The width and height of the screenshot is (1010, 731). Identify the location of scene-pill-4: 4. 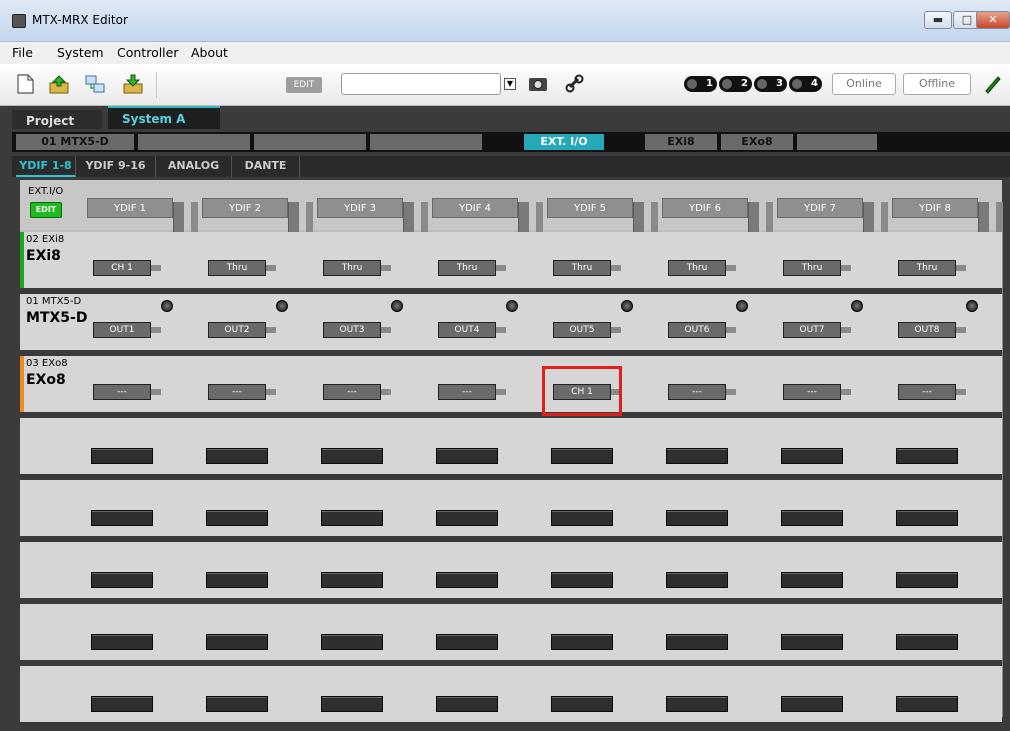
(805, 84).